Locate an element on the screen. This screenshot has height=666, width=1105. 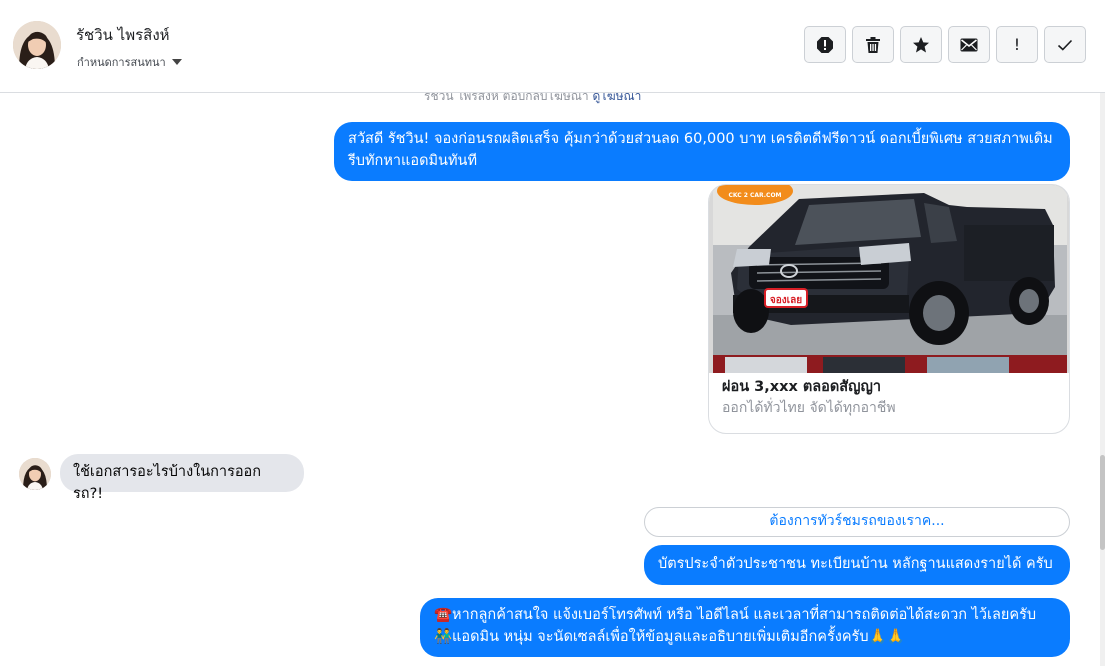
card-title: ผ่อน 3,xxx ตลอดสัญญา is located at coordinates (801, 387).